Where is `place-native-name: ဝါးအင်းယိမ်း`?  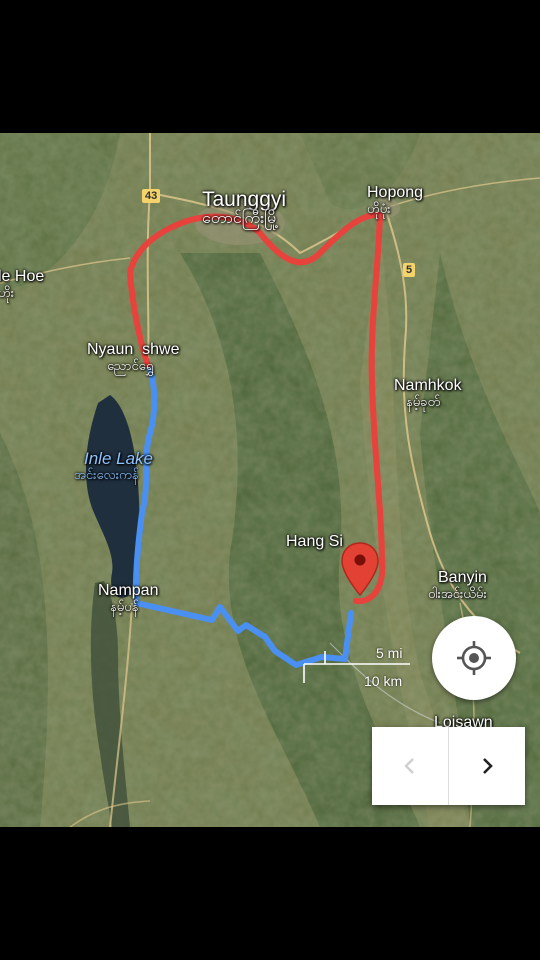 place-native-name: ဝါးအင်းယိမ်း is located at coordinates (457, 593).